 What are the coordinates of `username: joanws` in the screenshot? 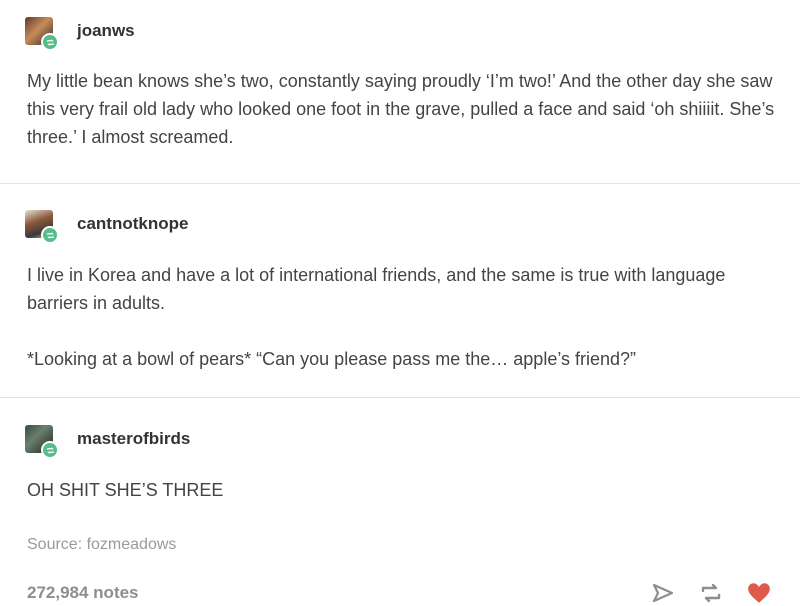 It's located at (106, 31).